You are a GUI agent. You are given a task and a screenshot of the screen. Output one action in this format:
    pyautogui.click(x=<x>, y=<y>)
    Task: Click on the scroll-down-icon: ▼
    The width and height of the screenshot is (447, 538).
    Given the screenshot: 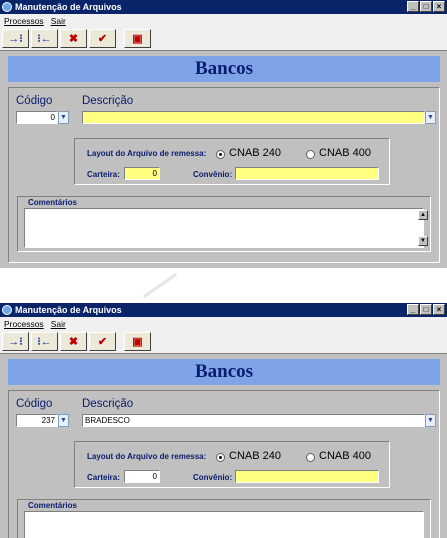 What is the action you would take?
    pyautogui.click(x=423, y=241)
    